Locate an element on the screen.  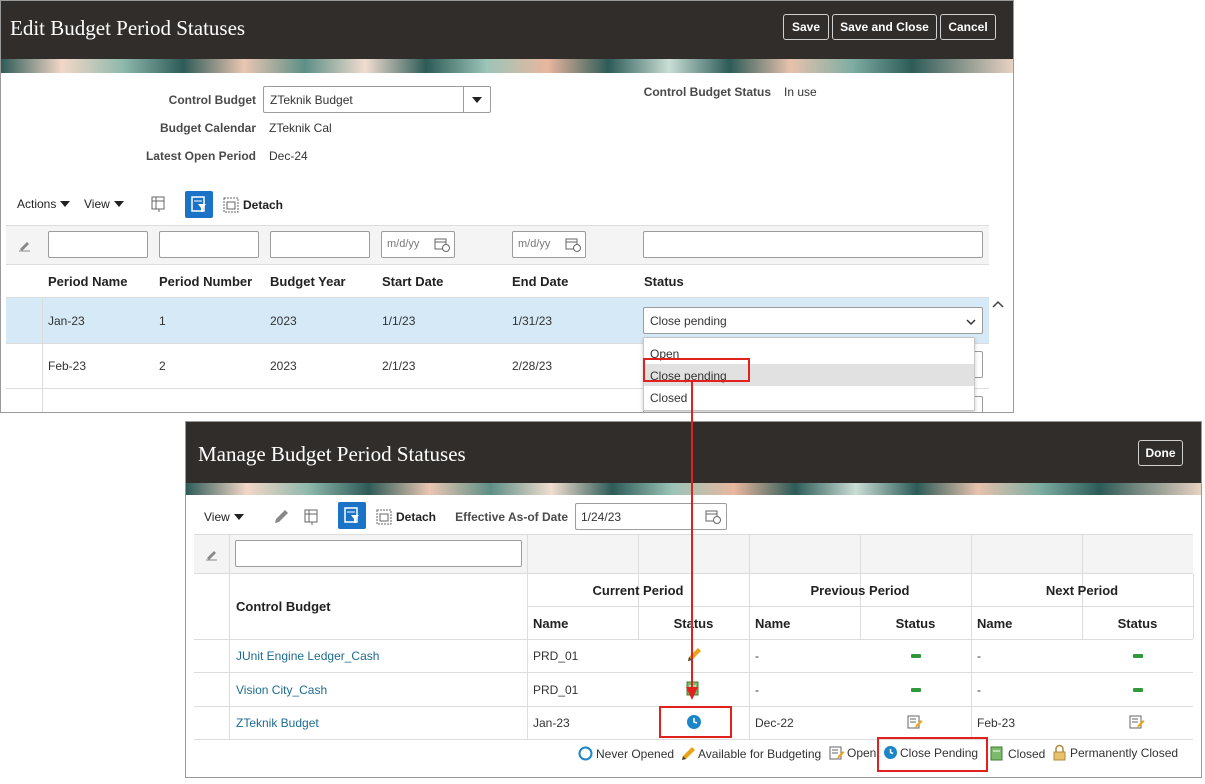
cancel-button: Cancel is located at coordinates (968, 27).